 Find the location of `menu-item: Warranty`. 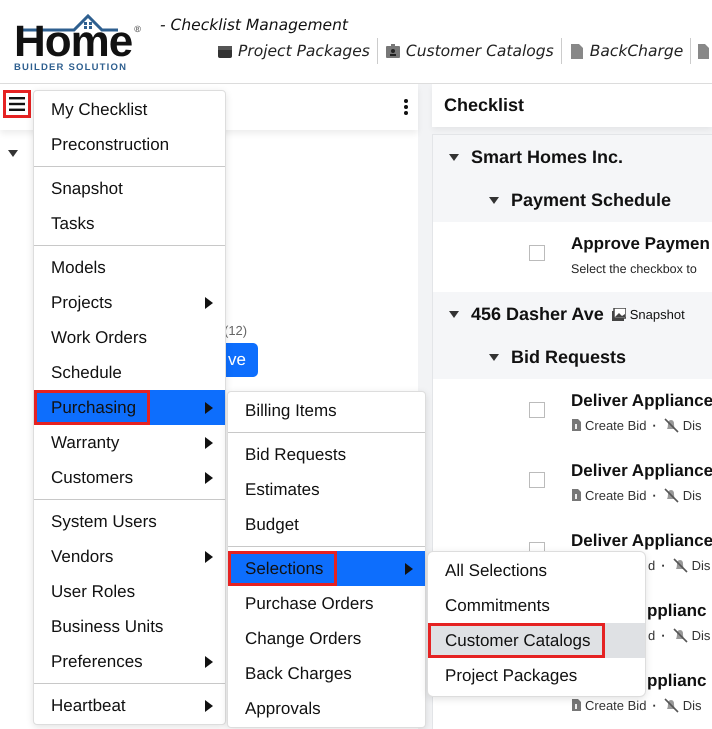

menu-item: Warranty is located at coordinates (129, 442).